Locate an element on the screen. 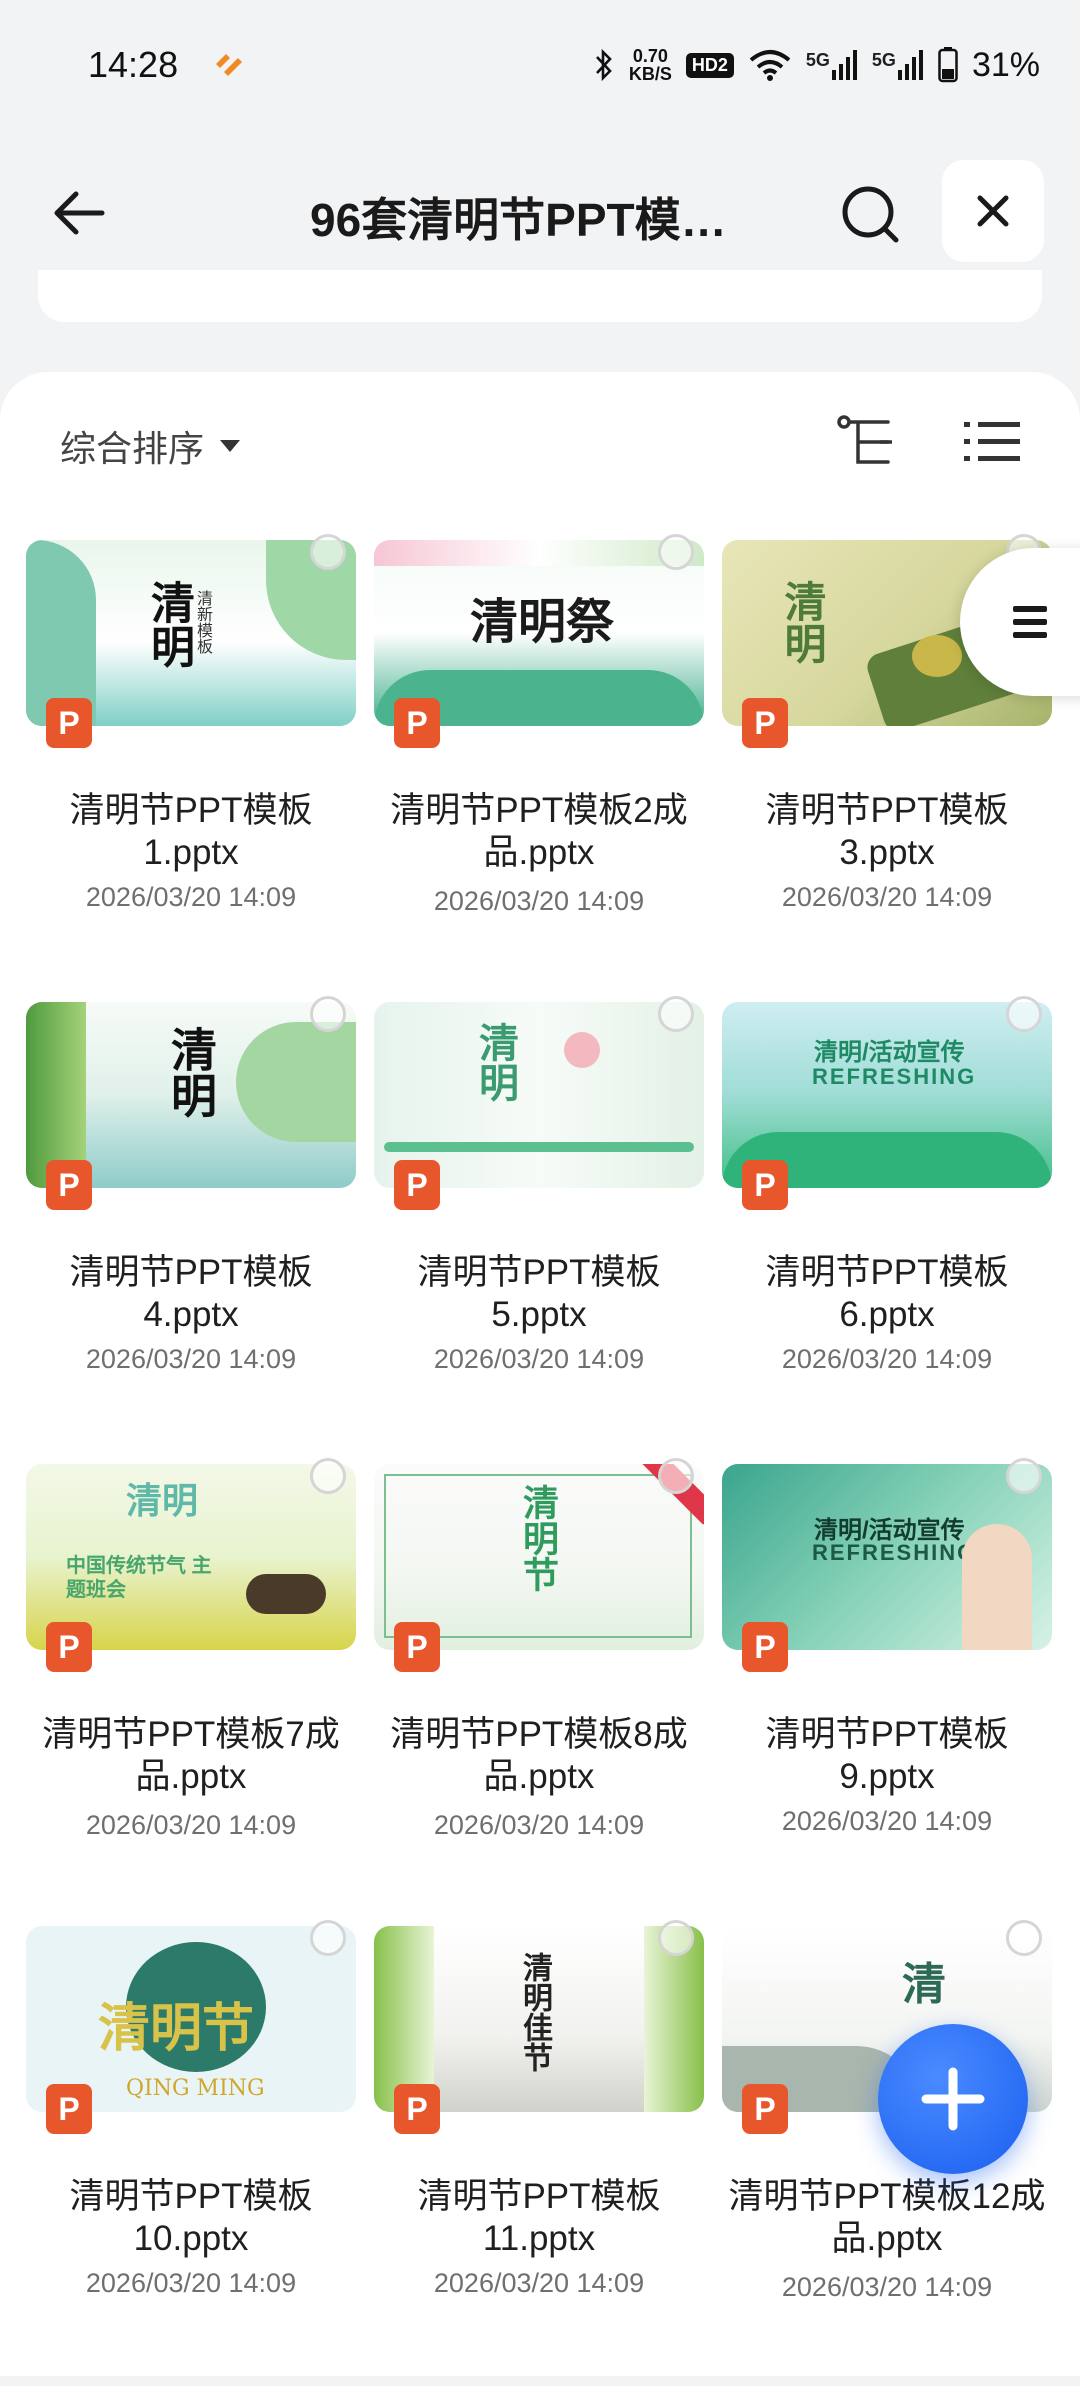 The height and width of the screenshot is (2386, 1080). close-icon is located at coordinates (993, 211).